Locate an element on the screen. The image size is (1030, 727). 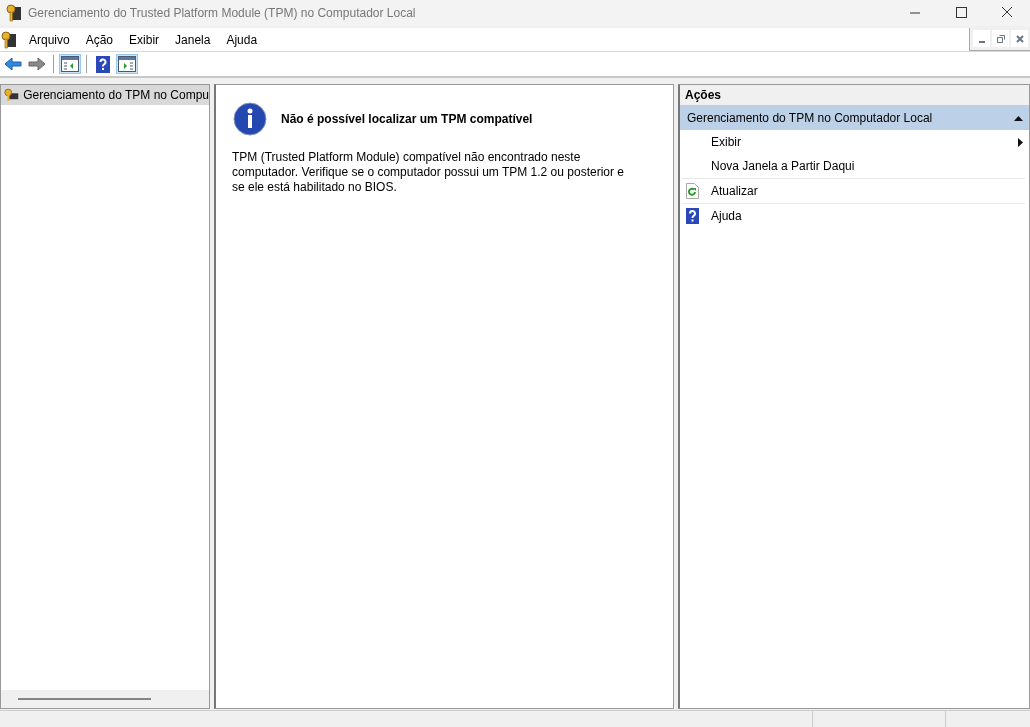
back-arrow-icon is located at coordinates (13, 64).